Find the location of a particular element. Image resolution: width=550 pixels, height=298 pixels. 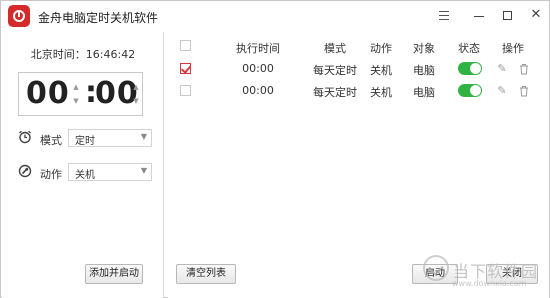

add-and-start-button: 添加并启动 is located at coordinates (114, 274).